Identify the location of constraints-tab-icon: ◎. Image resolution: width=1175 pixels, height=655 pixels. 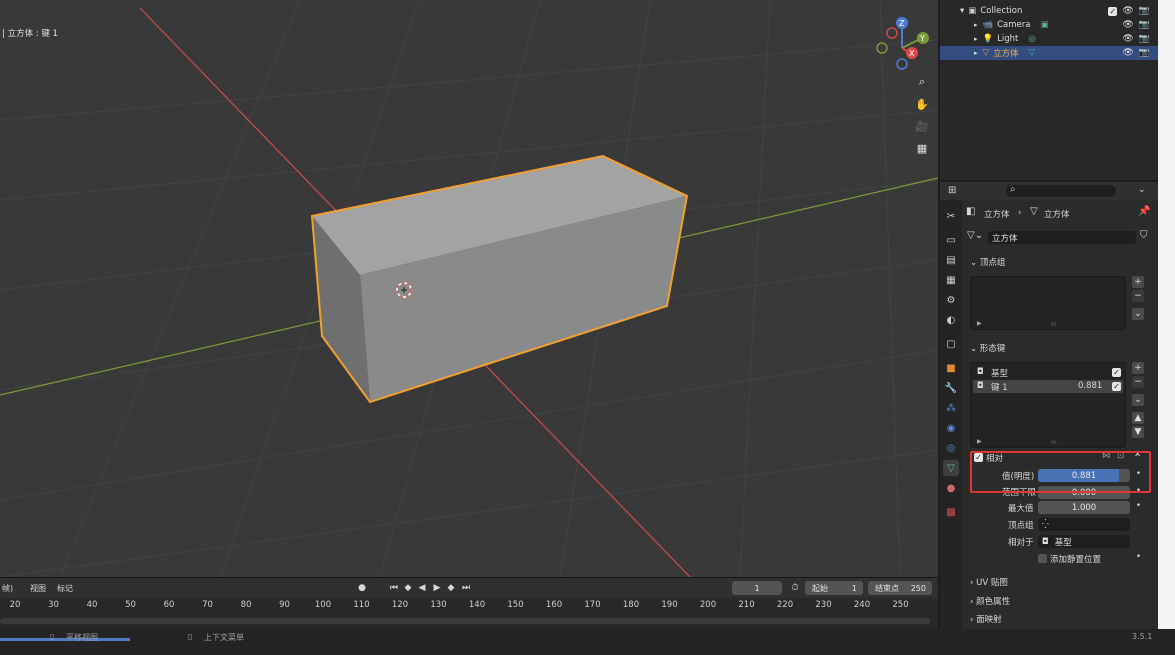
(951, 448).